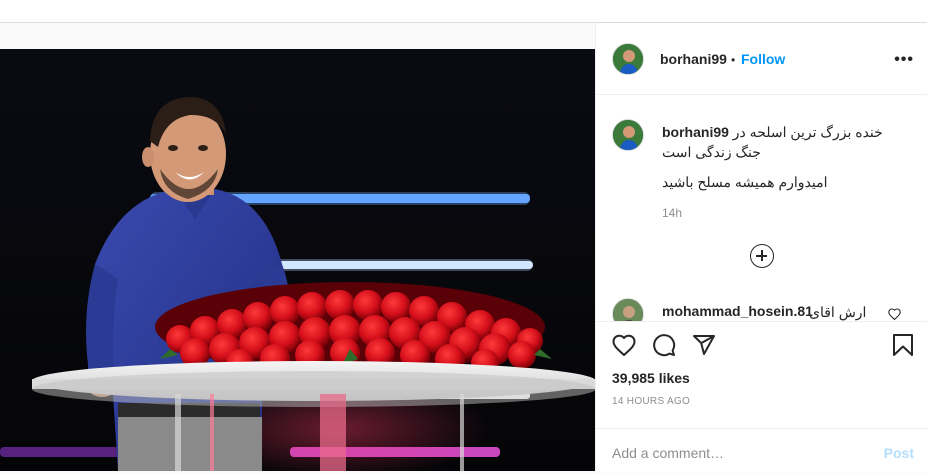  I want to click on caption-avatar, so click(628, 135).